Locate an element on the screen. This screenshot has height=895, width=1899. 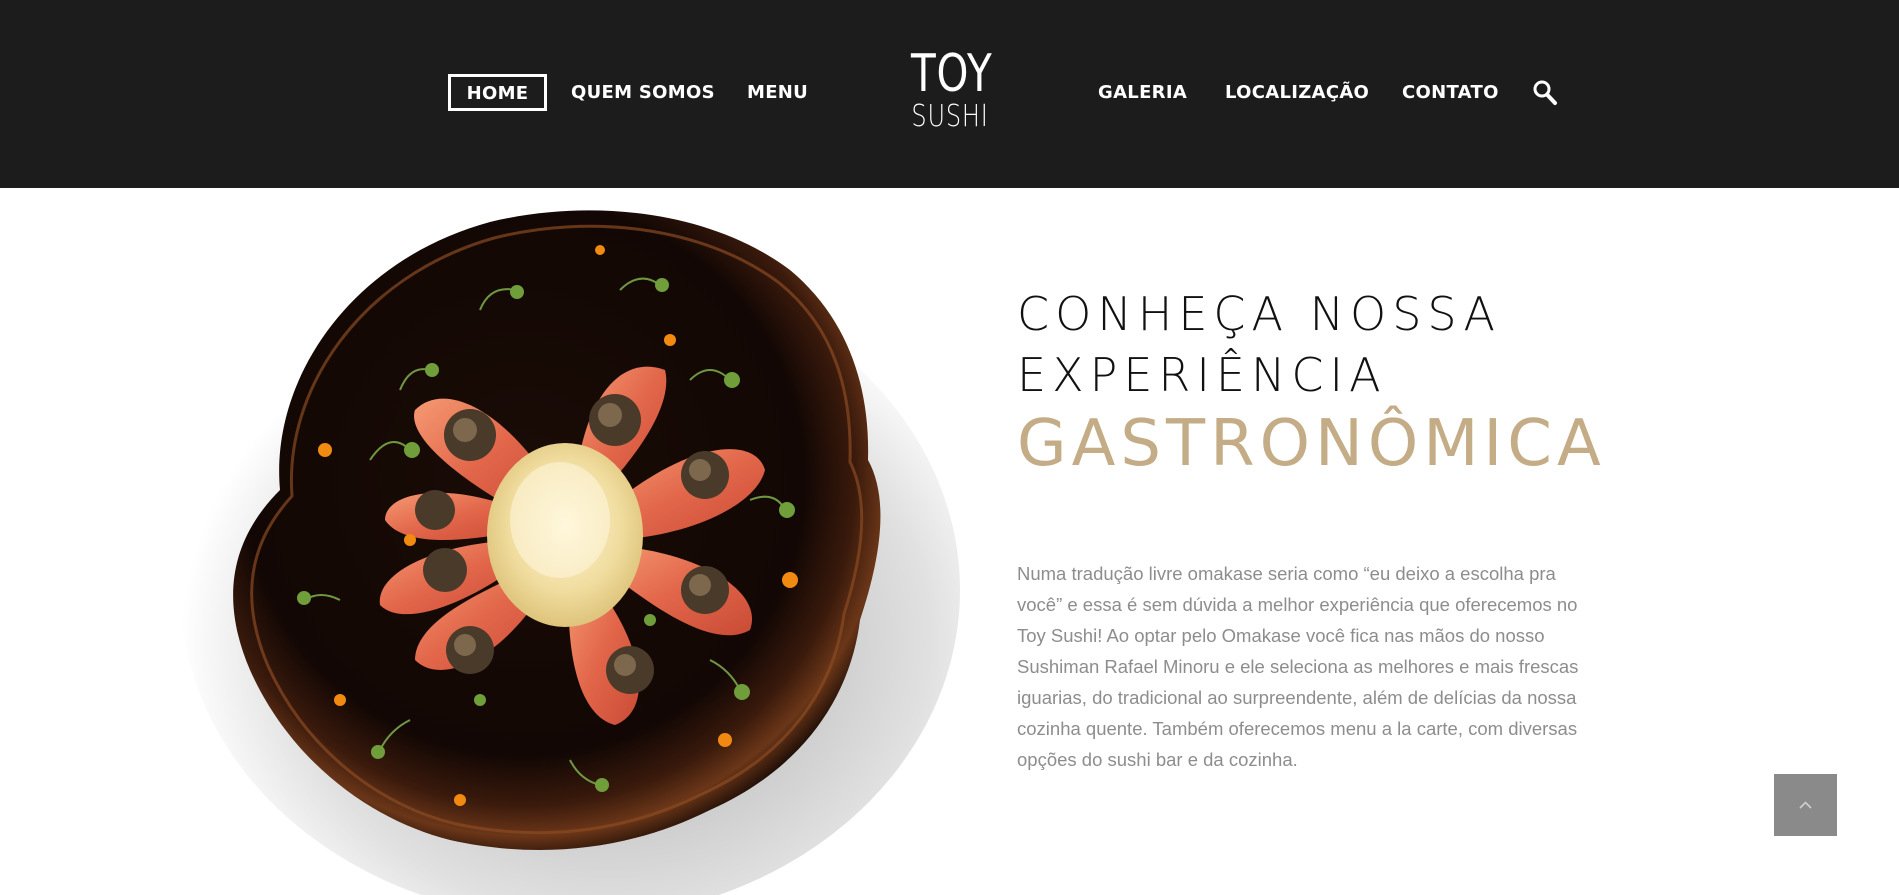
logo-bottom-text: SUSHI is located at coordinates (950, 116).